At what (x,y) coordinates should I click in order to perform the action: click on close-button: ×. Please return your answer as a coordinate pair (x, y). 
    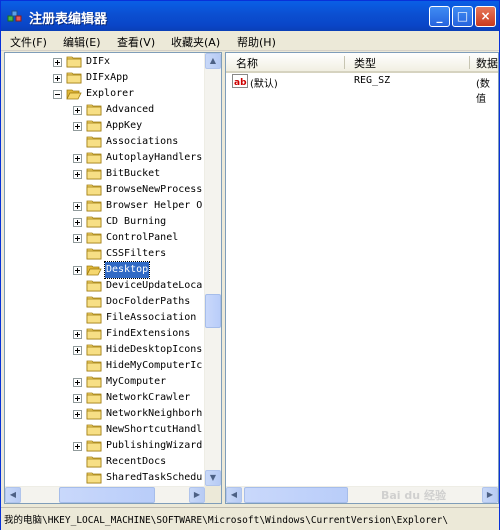
    Looking at the image, I should click on (485, 16).